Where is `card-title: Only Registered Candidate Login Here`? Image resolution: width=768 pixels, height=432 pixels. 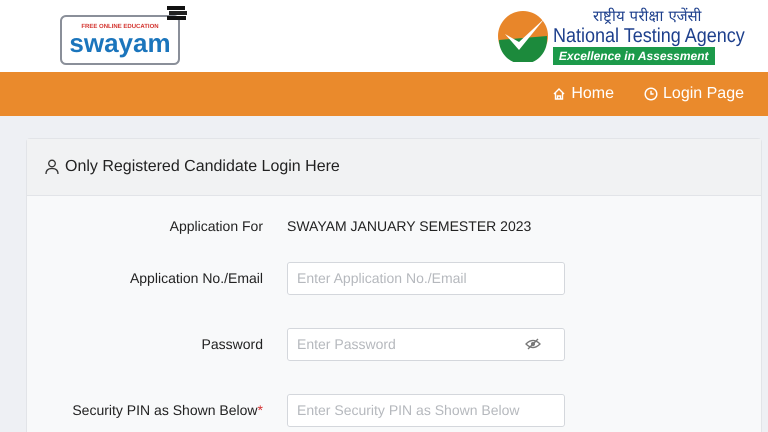
card-title: Only Registered Candidate Login Here is located at coordinates (202, 167).